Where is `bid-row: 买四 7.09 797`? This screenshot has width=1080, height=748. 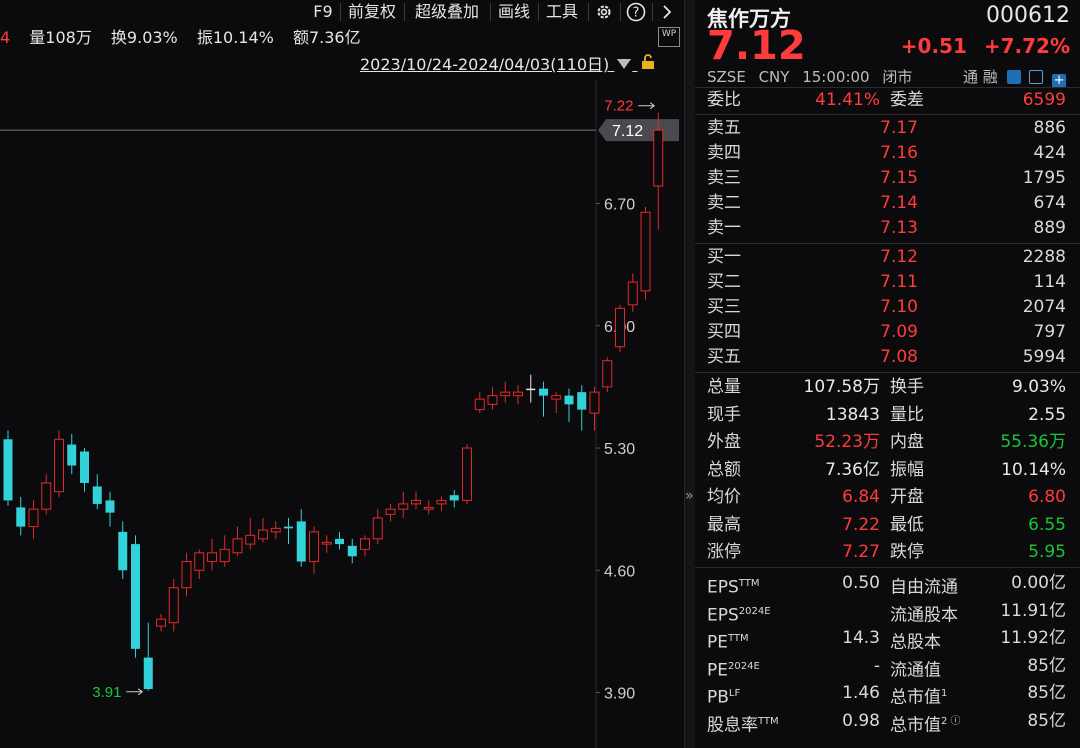
bid-row: 买四 7.09 797 is located at coordinates (887, 332).